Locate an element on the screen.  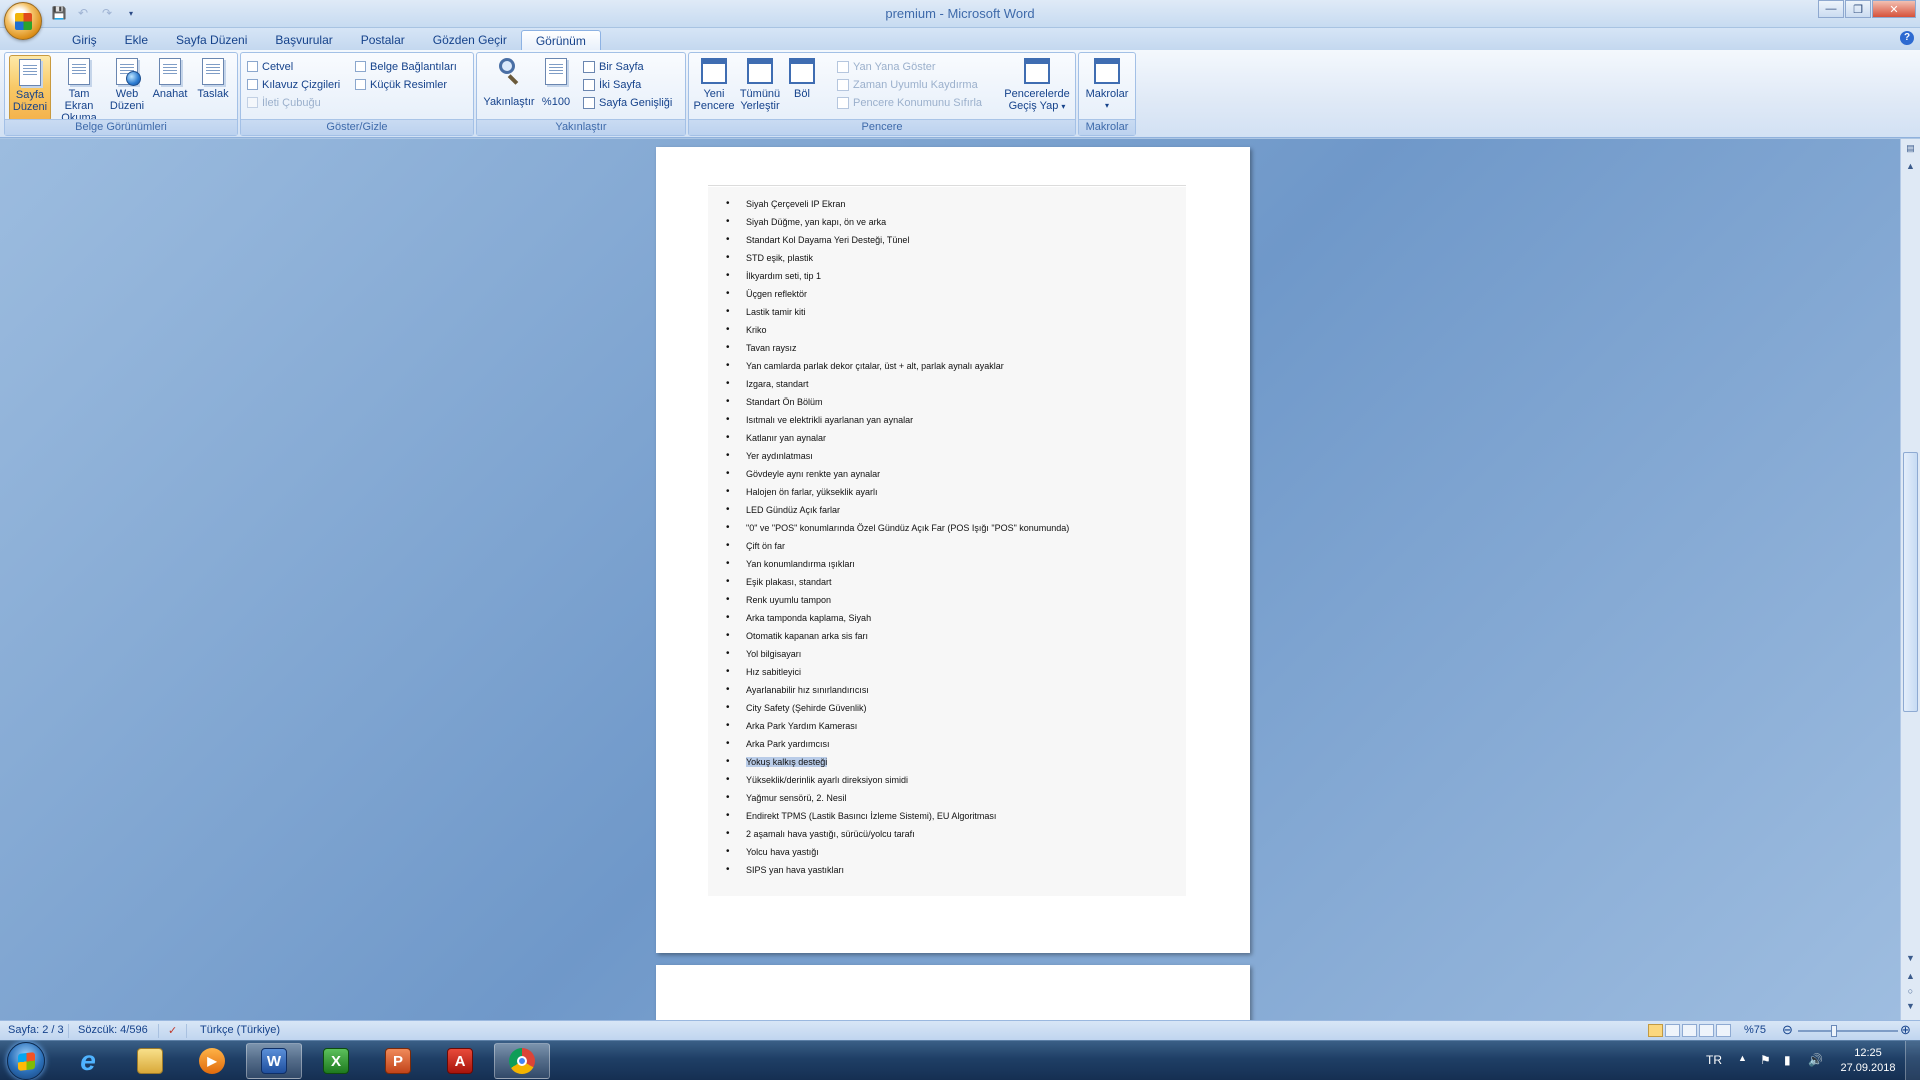
page-count: Sayfa: 2 / 3 is located at coordinates (36, 1030).